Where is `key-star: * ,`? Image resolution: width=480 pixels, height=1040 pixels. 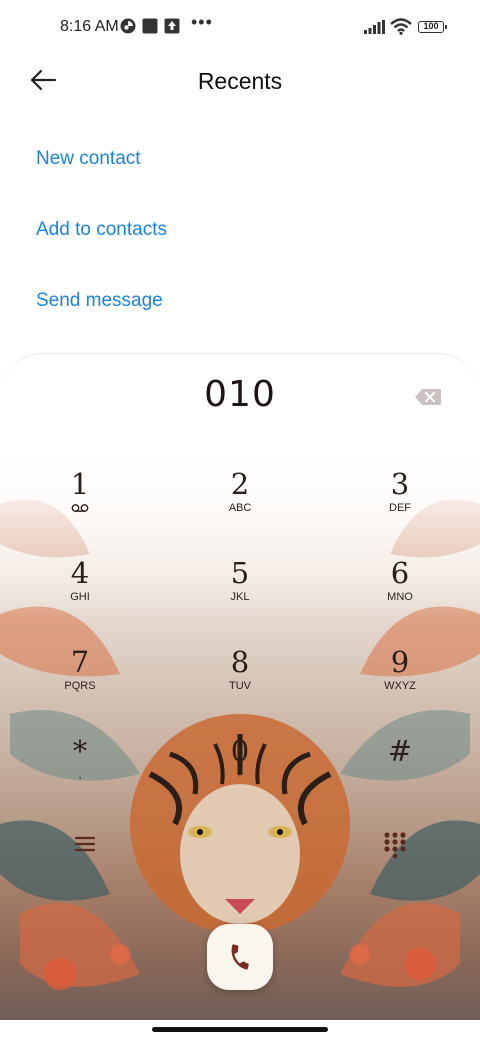 key-star: * , is located at coordinates (80, 775).